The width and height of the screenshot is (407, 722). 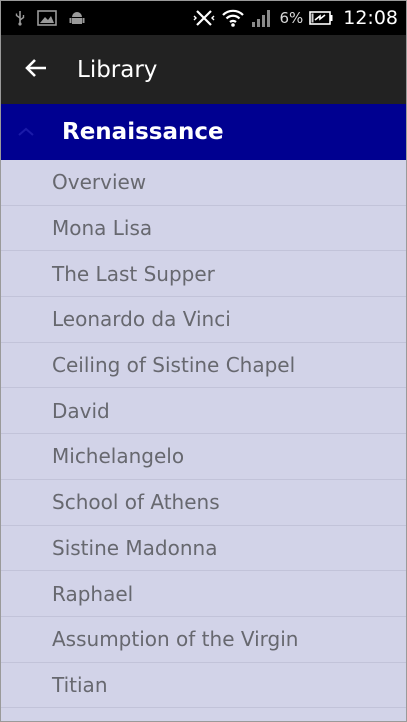 I want to click on group-title: Renaissance, so click(x=143, y=132).